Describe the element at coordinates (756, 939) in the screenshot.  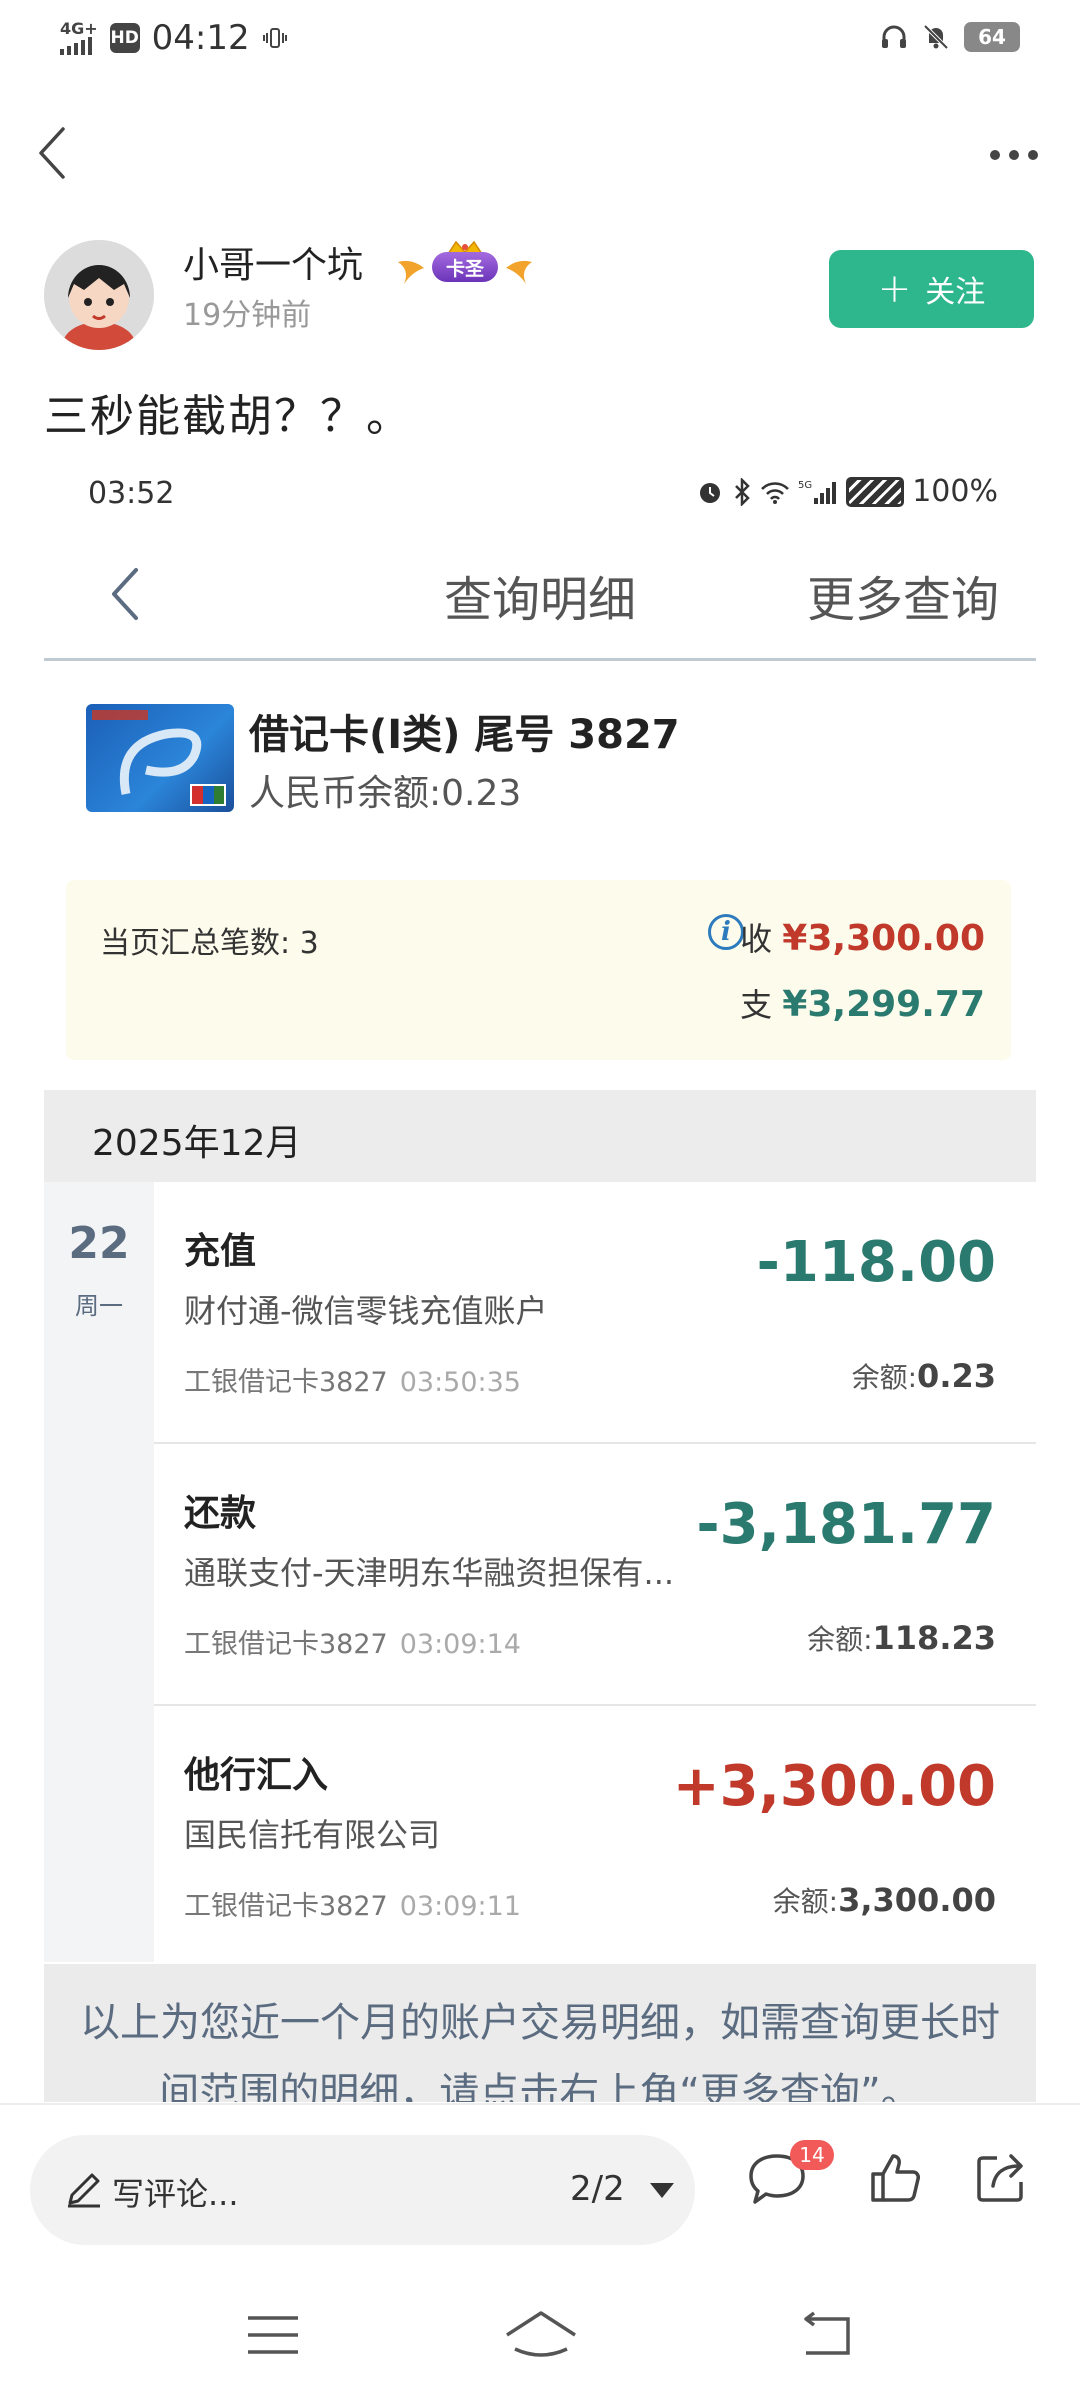
I see `income-label: 收` at that location.